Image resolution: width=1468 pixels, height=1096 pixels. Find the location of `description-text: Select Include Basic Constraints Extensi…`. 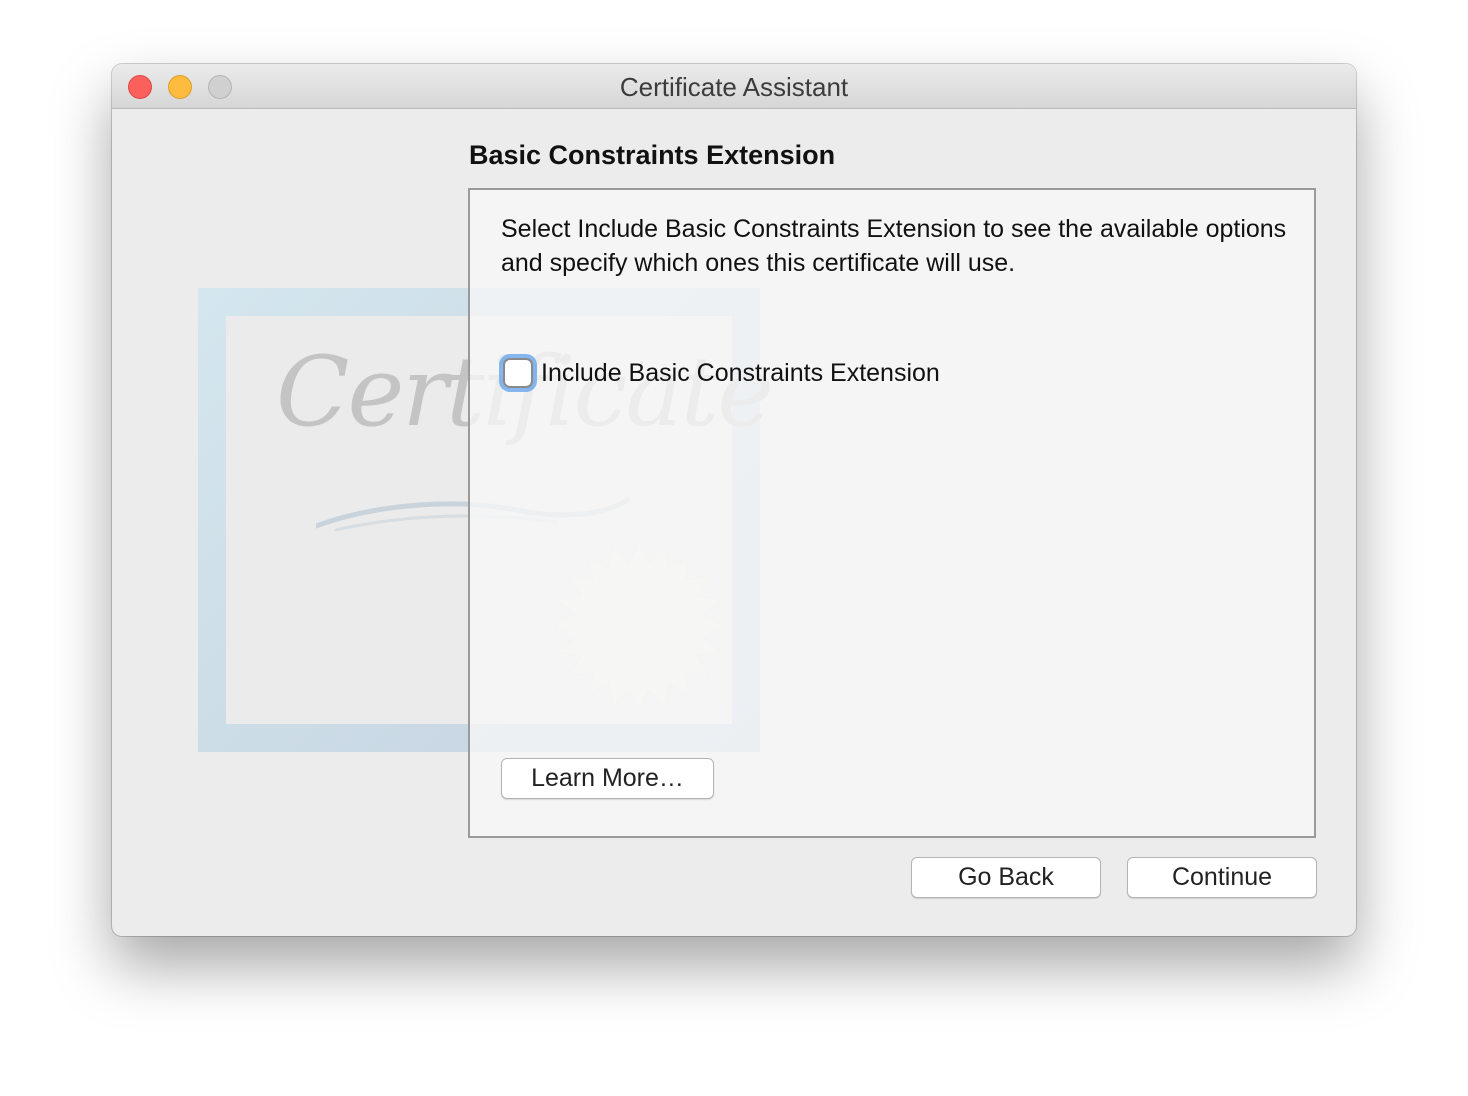

description-text: Select Include Basic Constraints Extensi… is located at coordinates (894, 246).